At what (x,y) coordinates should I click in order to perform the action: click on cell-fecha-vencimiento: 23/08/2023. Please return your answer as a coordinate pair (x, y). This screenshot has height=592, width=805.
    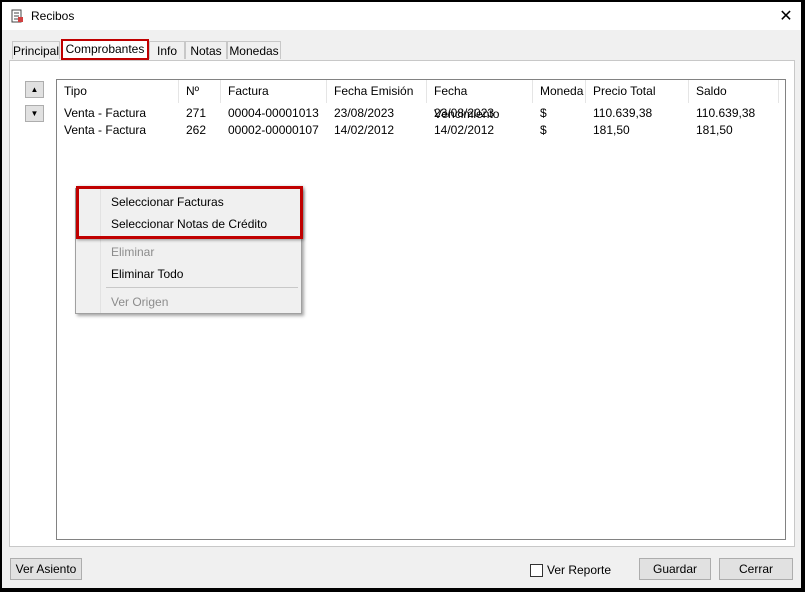
    Looking at the image, I should click on (464, 113).